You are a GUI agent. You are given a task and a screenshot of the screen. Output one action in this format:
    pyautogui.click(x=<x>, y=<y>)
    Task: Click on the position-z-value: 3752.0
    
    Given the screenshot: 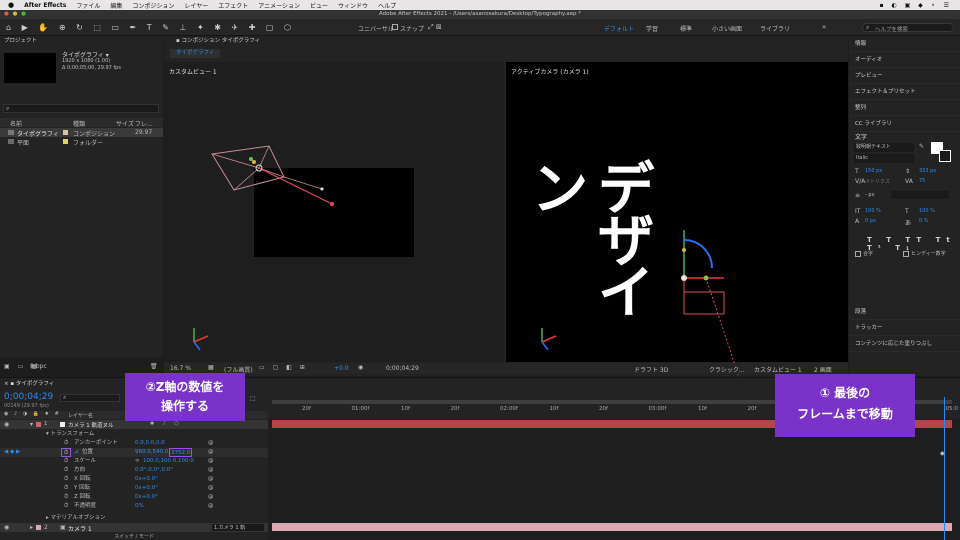 What is the action you would take?
    pyautogui.click(x=181, y=452)
    